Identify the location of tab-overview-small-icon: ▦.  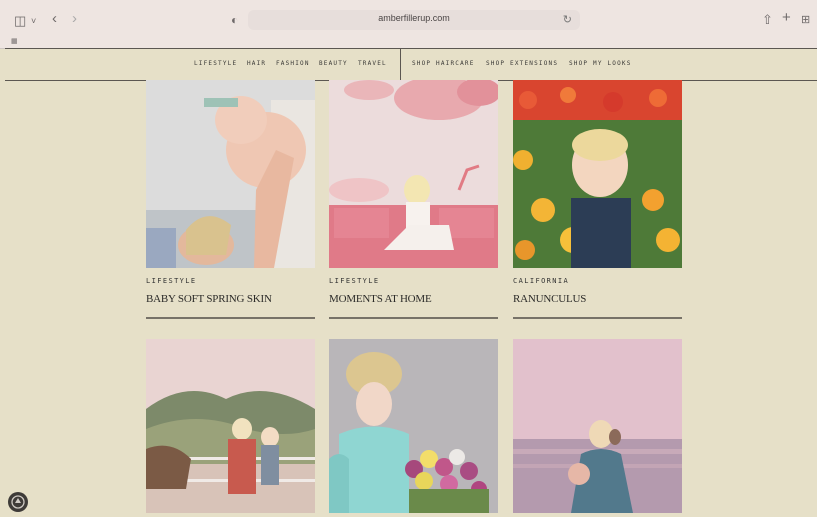
(14, 42).